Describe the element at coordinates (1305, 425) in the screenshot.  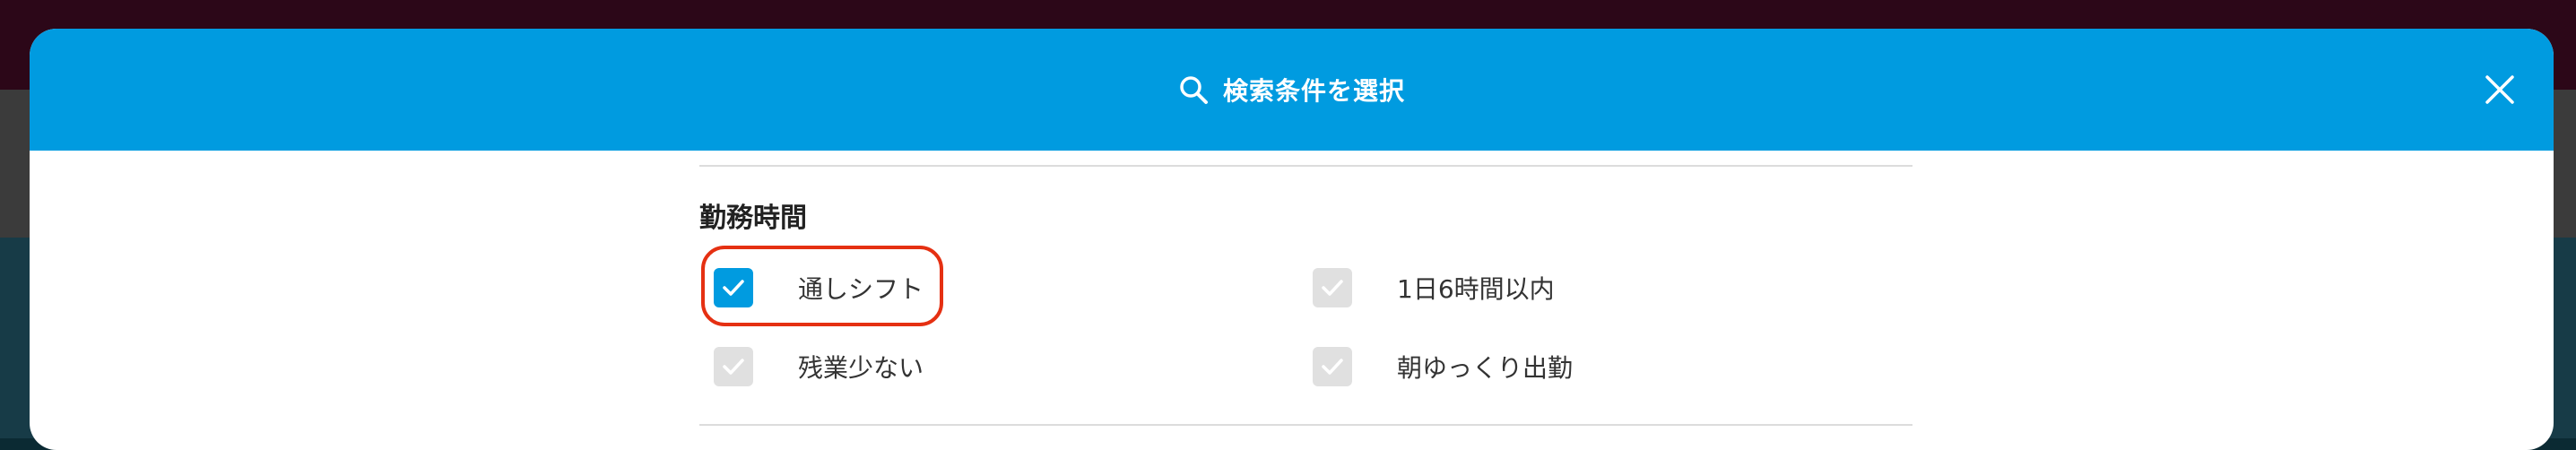
I see `section-divider-bottom` at that location.